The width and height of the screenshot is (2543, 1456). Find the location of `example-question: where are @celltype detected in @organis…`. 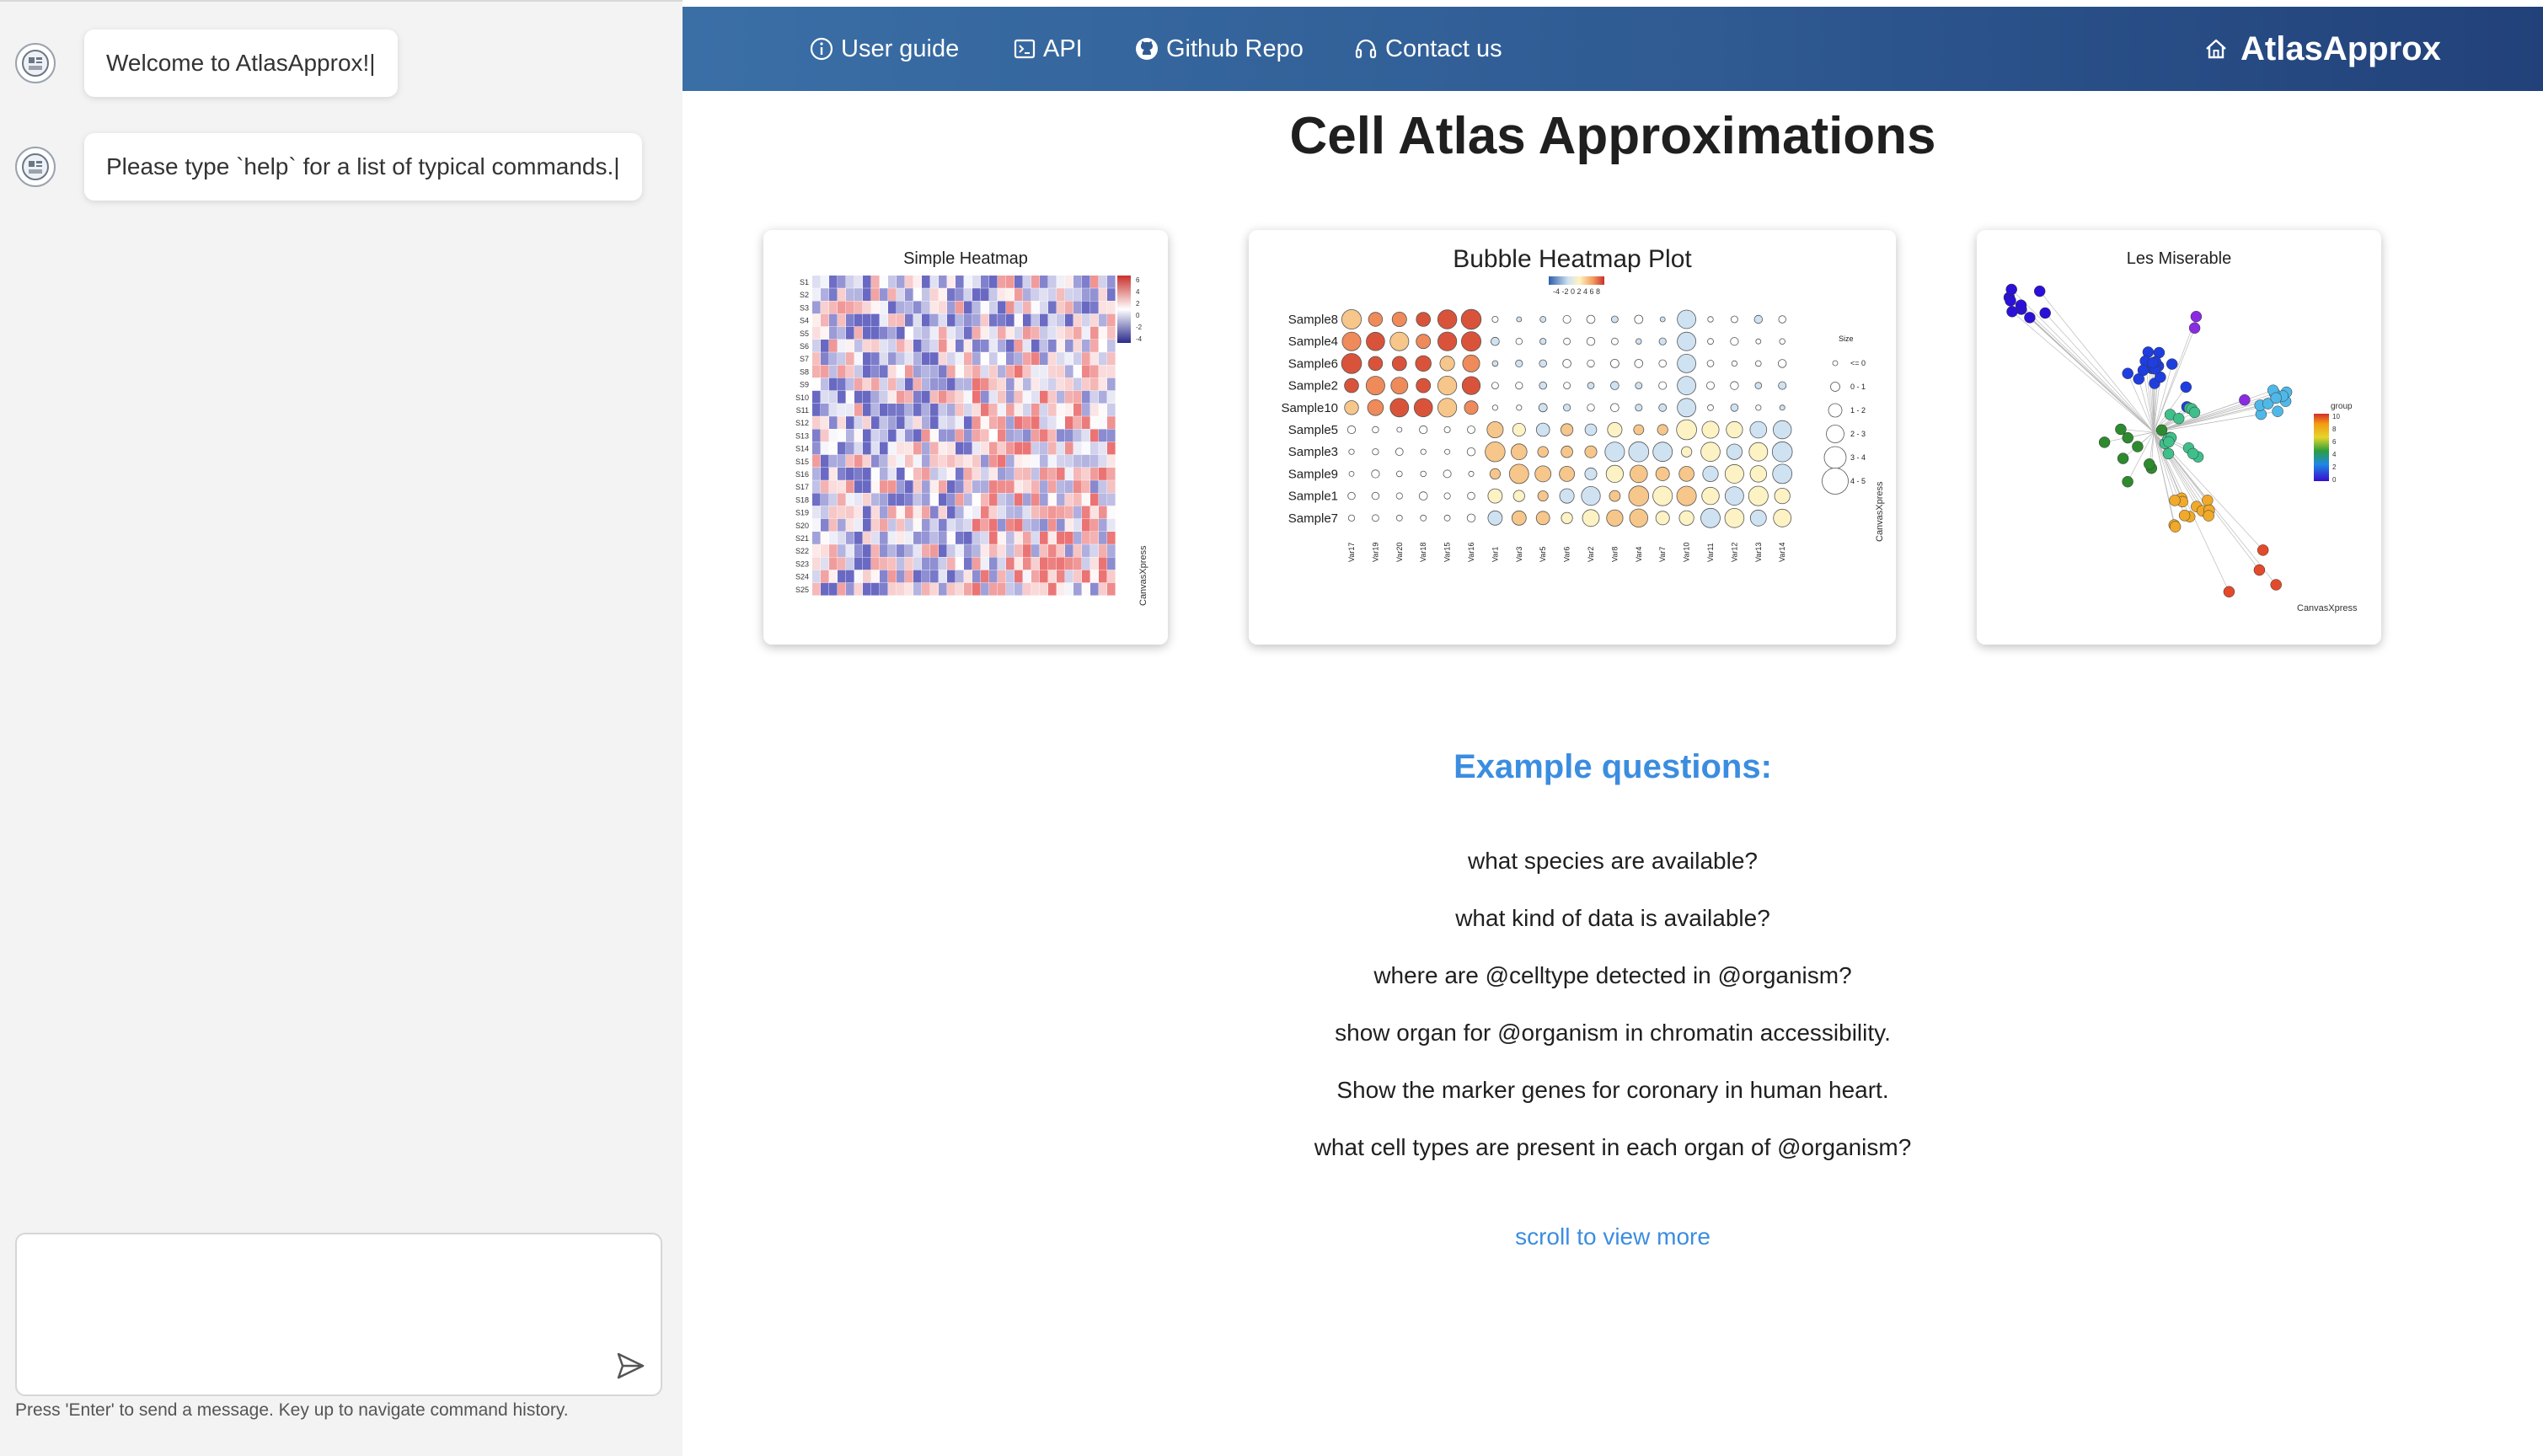

example-question: where are @celltype detected in @organis… is located at coordinates (1613, 975).